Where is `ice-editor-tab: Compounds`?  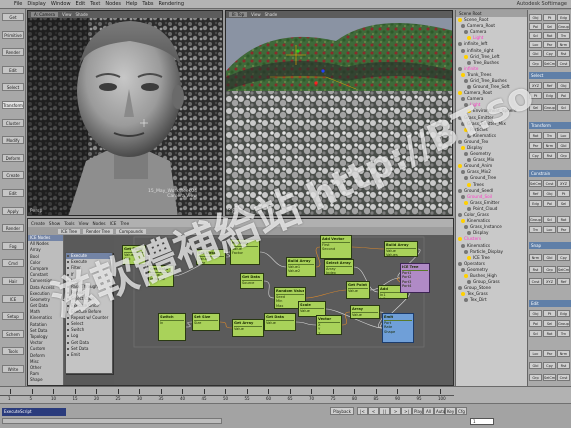
ice-editor-tab: Compounds is located at coordinates (130, 231).